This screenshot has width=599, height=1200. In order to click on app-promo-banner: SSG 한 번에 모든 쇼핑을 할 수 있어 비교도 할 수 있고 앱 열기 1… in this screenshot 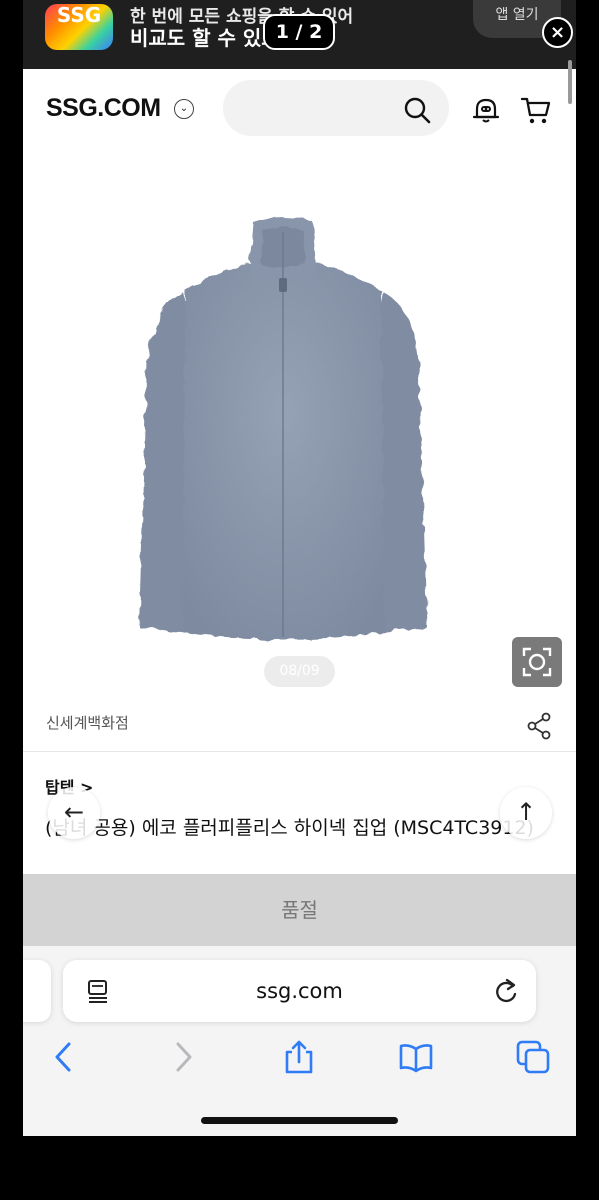, I will do `click(299, 34)`.